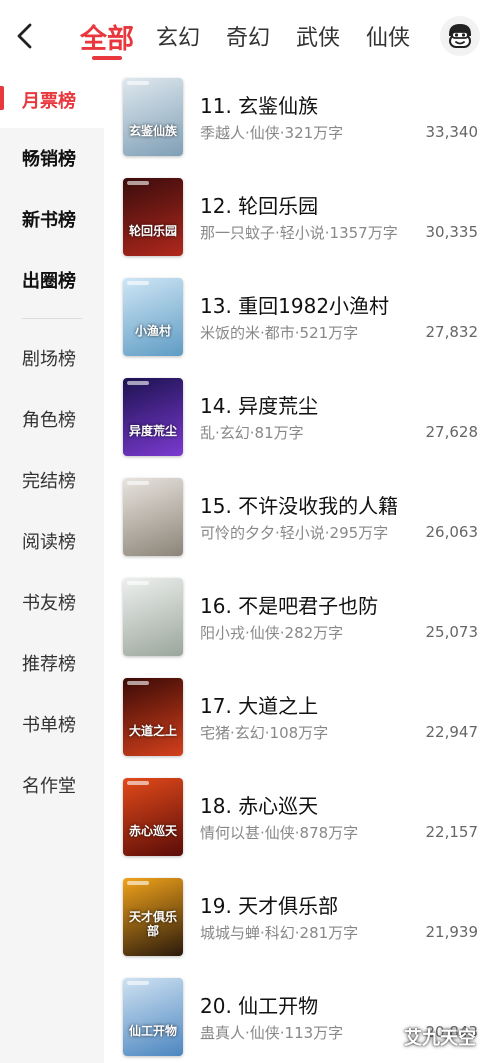 This screenshot has height=1063, width=500. What do you see at coordinates (299, 504) in the screenshot?
I see `book-title: 15. 不许没收我的人籍` at bounding box center [299, 504].